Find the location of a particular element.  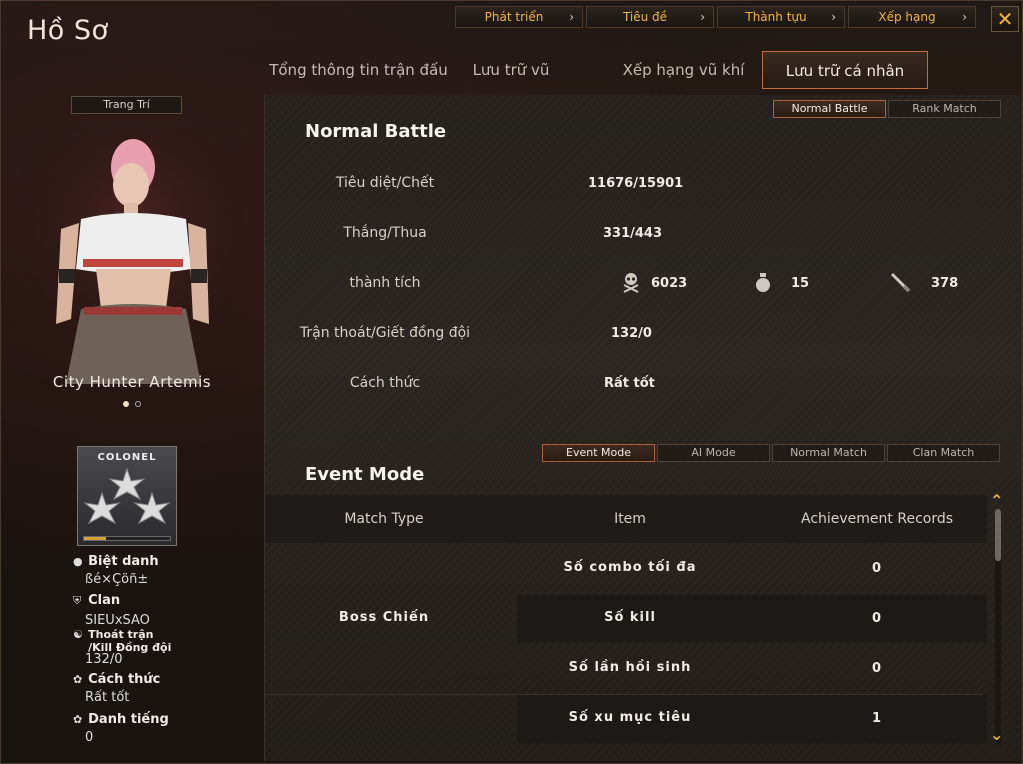

nav-label: Xếp hạng is located at coordinates (907, 17).